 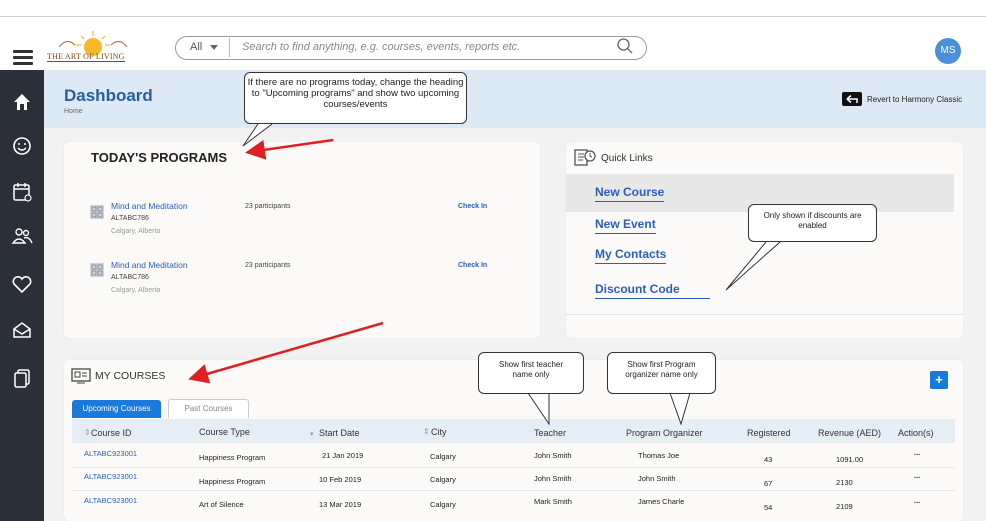 I want to click on callout-discount: Only shown if discounts are enabled, so click(x=812, y=223).